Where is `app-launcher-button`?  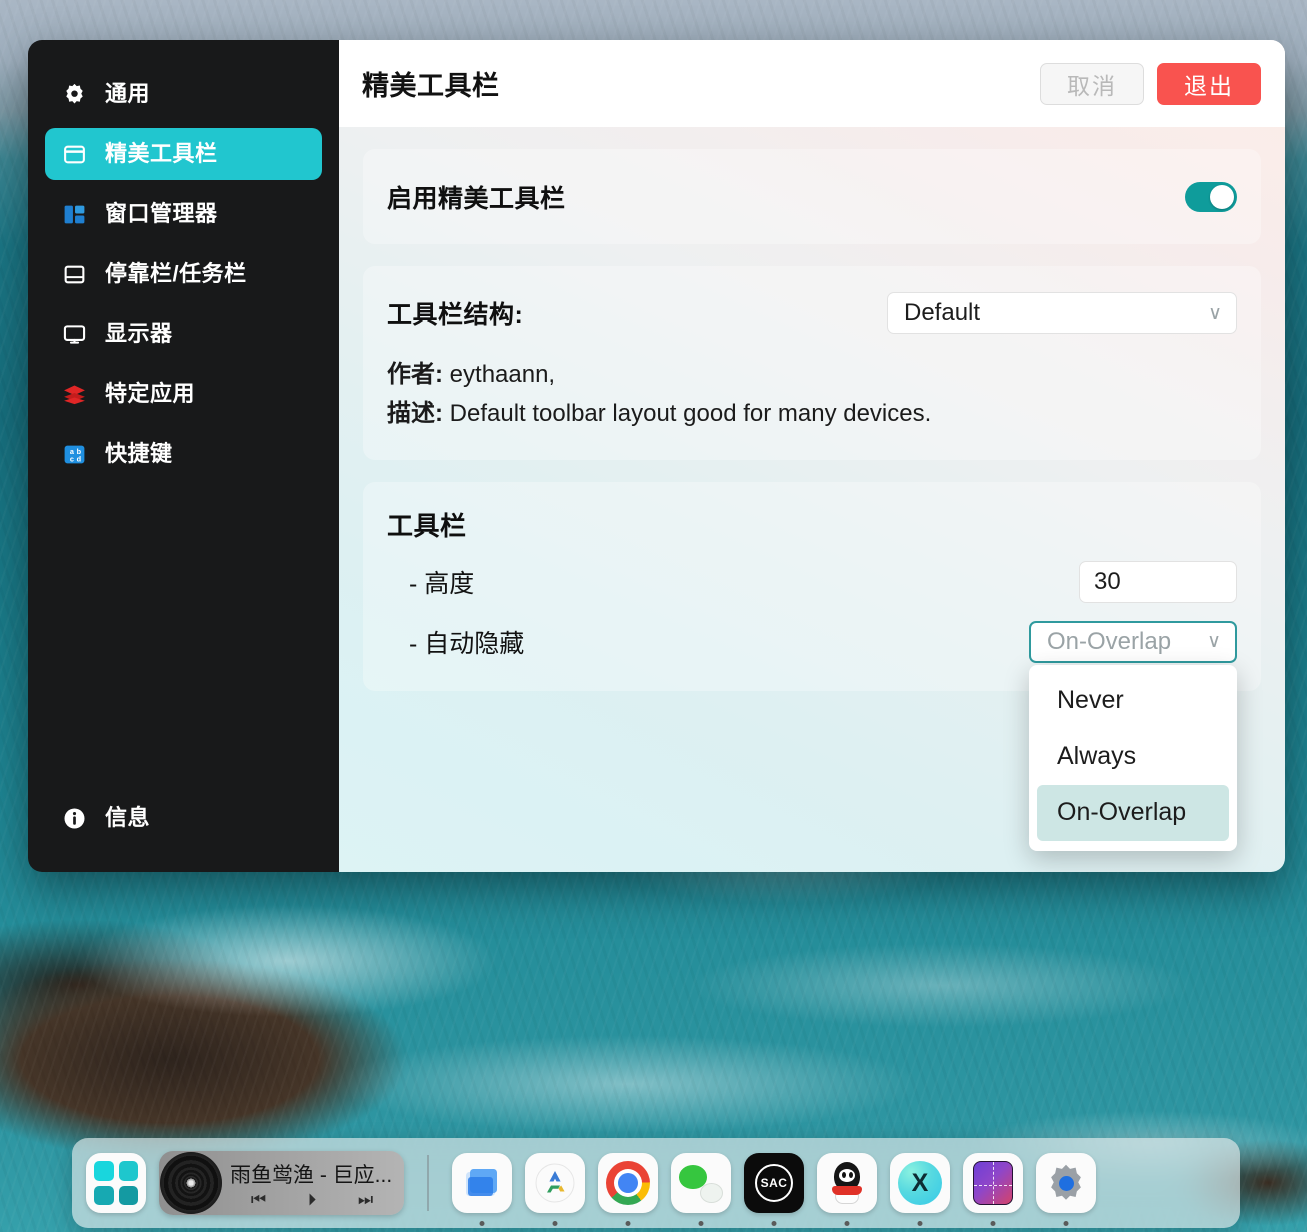
app-launcher-button is located at coordinates (116, 1183).